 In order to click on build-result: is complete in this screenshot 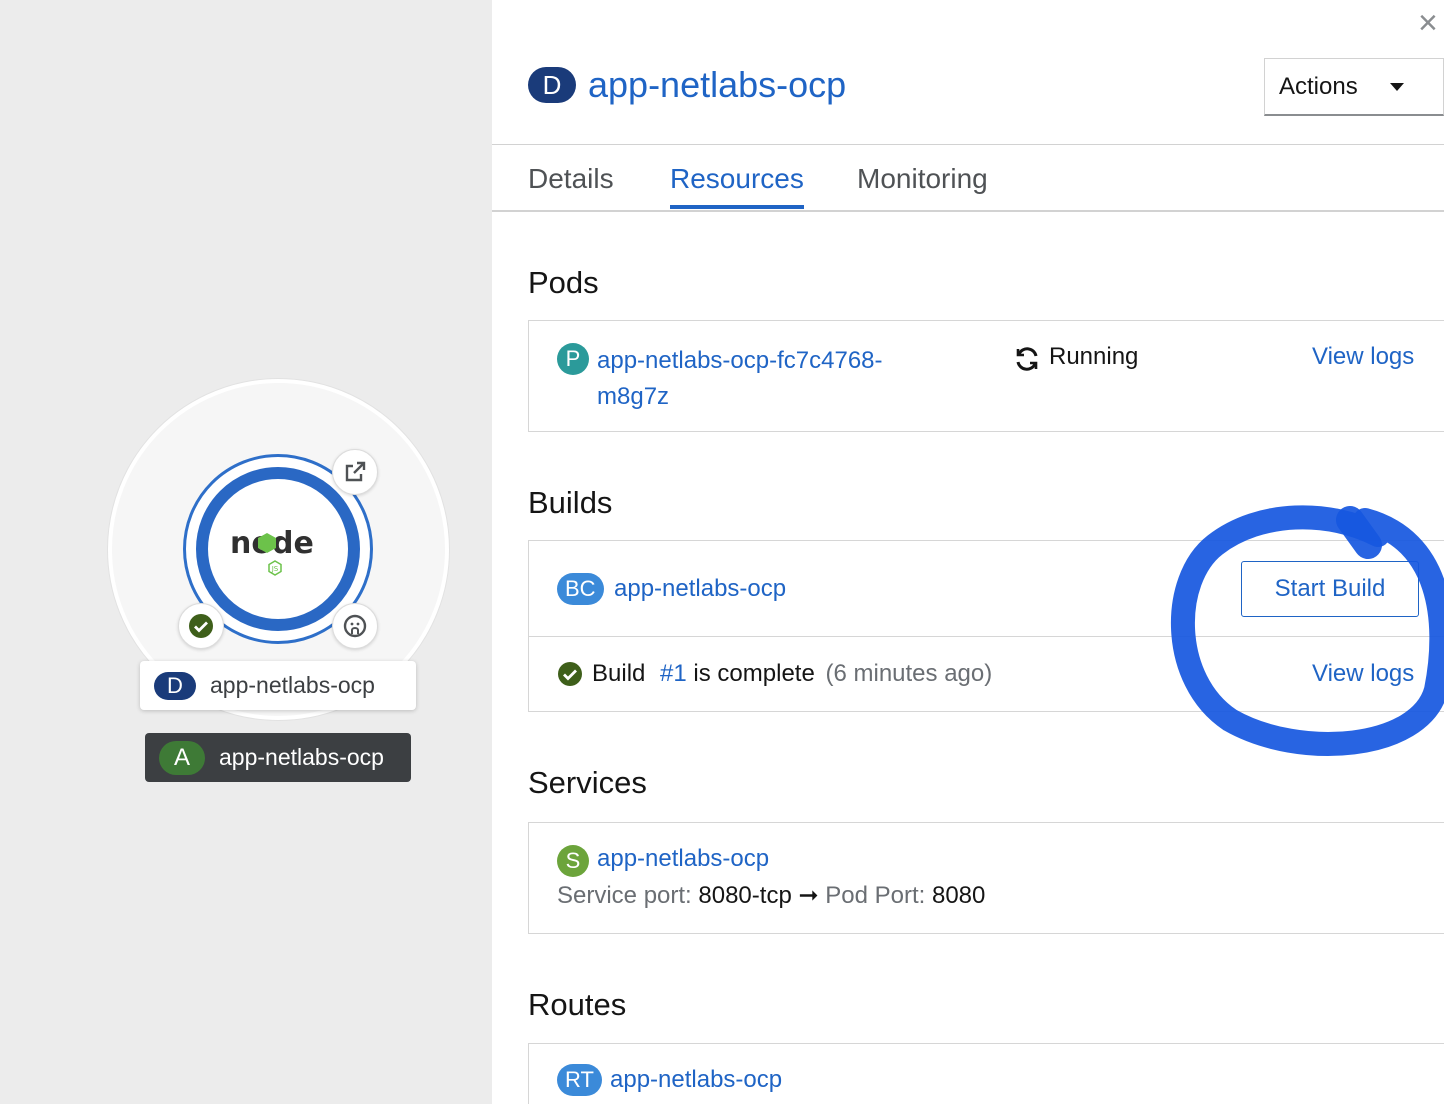, I will do `click(754, 673)`.